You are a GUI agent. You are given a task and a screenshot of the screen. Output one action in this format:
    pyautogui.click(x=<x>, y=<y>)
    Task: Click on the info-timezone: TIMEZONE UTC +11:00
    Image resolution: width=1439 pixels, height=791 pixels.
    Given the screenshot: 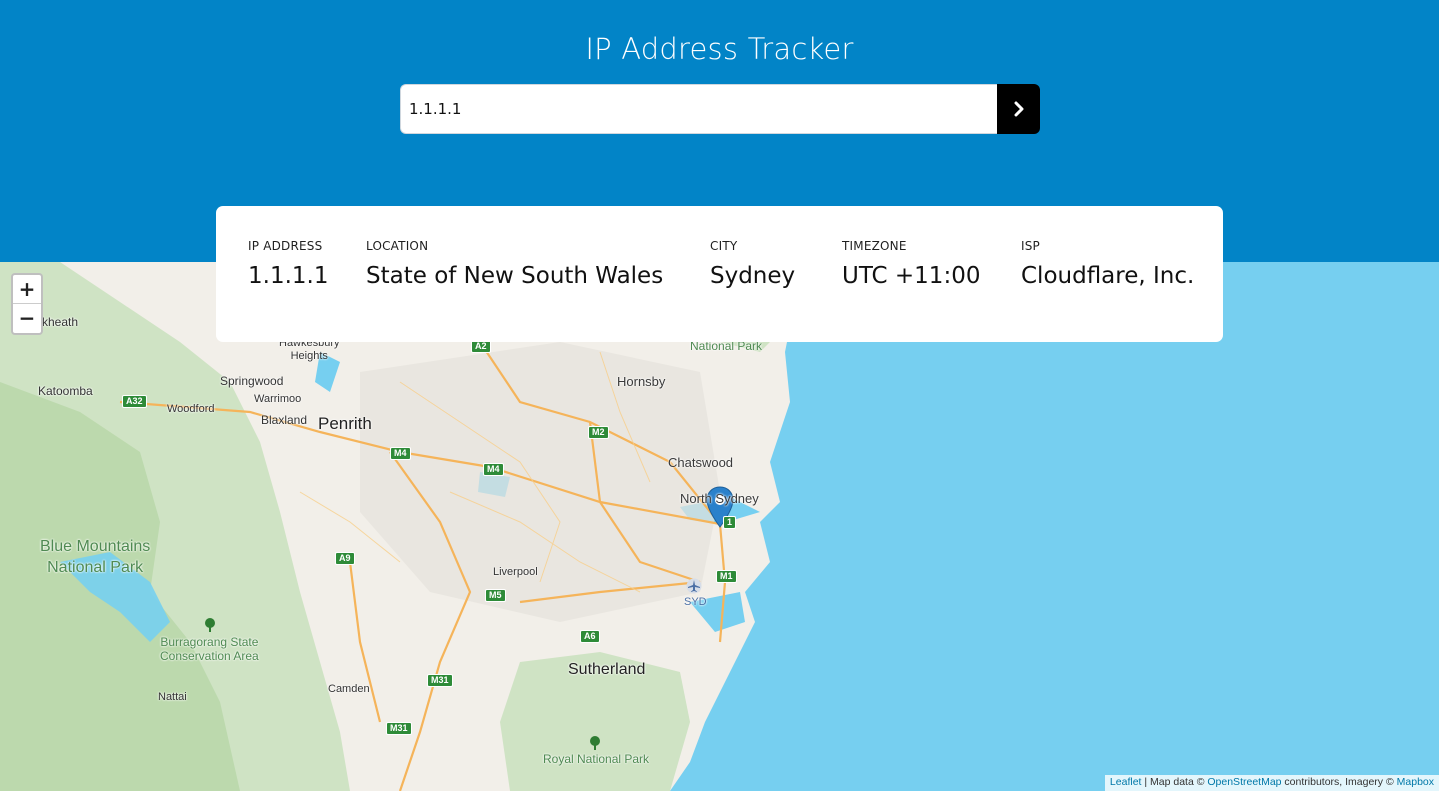 What is the action you would take?
    pyautogui.click(x=911, y=264)
    